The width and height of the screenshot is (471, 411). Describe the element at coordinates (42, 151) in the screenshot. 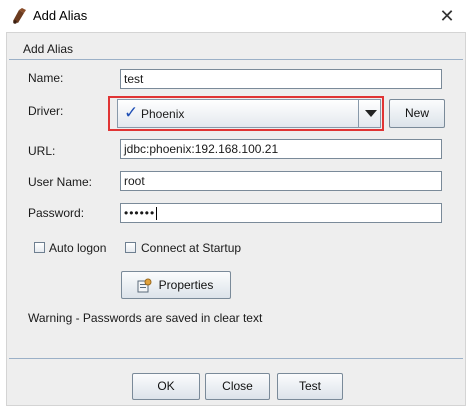

I see `url-label: URL:` at that location.